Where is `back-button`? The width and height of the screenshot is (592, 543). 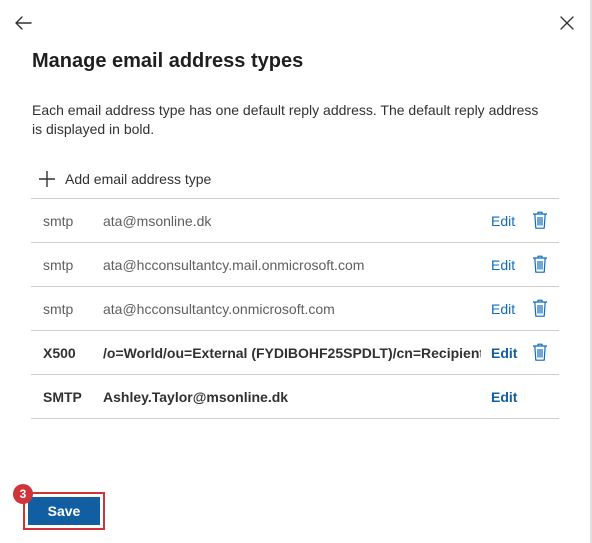 back-button is located at coordinates (23, 23).